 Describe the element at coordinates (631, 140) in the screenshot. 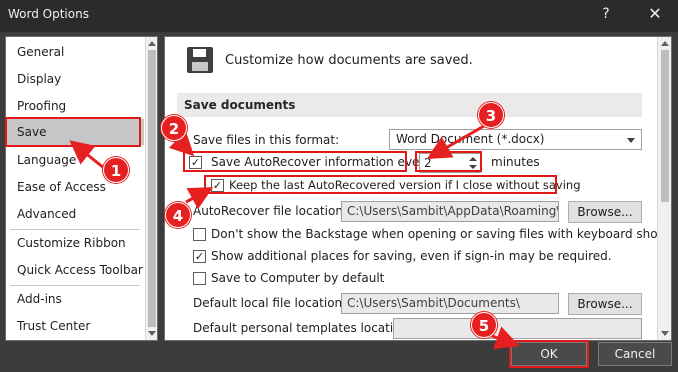

I see `chevron-down-icon` at that location.